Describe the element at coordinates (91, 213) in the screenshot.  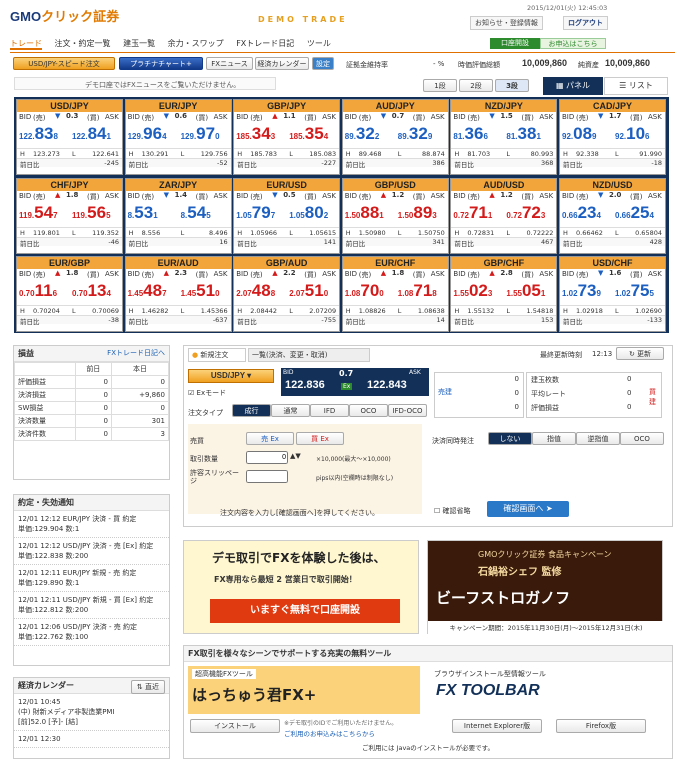
I see `ask-price: 119.565` at that location.